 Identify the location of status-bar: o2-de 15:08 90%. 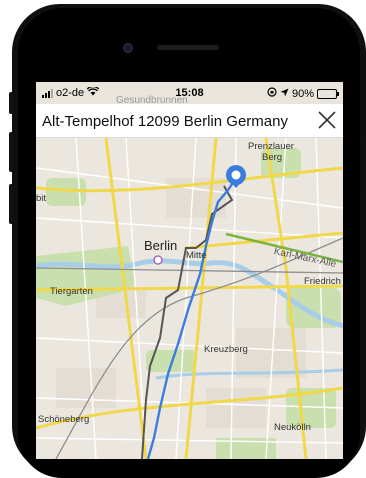
(189, 93).